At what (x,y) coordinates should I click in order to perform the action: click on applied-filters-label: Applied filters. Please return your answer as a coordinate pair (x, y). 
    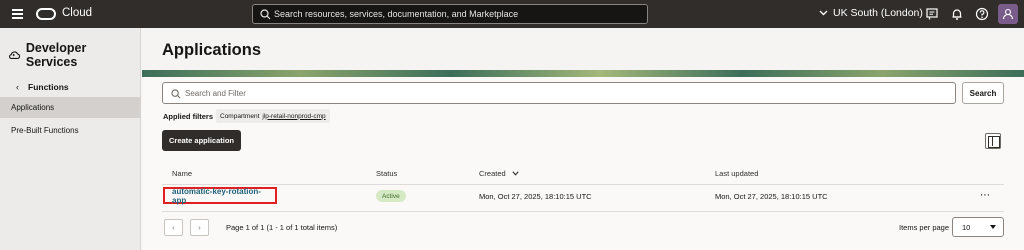
    Looking at the image, I should click on (188, 116).